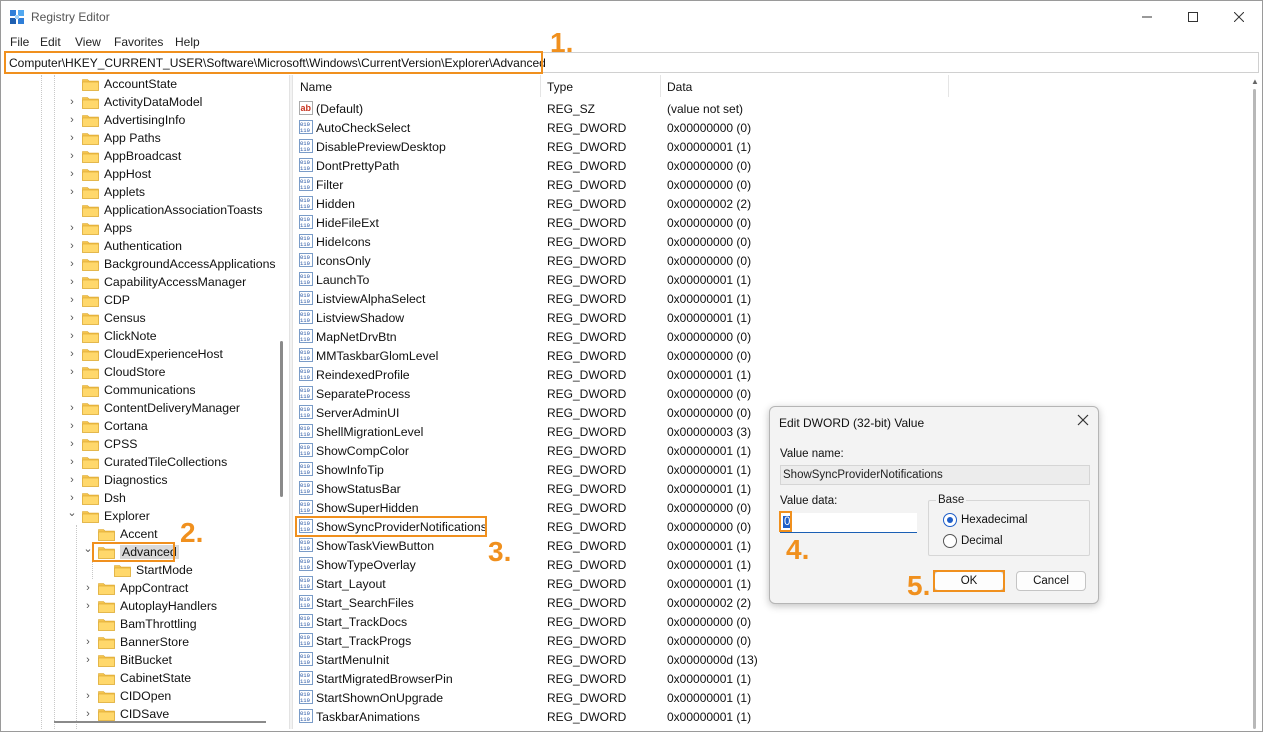 Image resolution: width=1263 pixels, height=732 pixels. Describe the element at coordinates (105, 192) in the screenshot. I see `tree-item: › Applets` at that location.